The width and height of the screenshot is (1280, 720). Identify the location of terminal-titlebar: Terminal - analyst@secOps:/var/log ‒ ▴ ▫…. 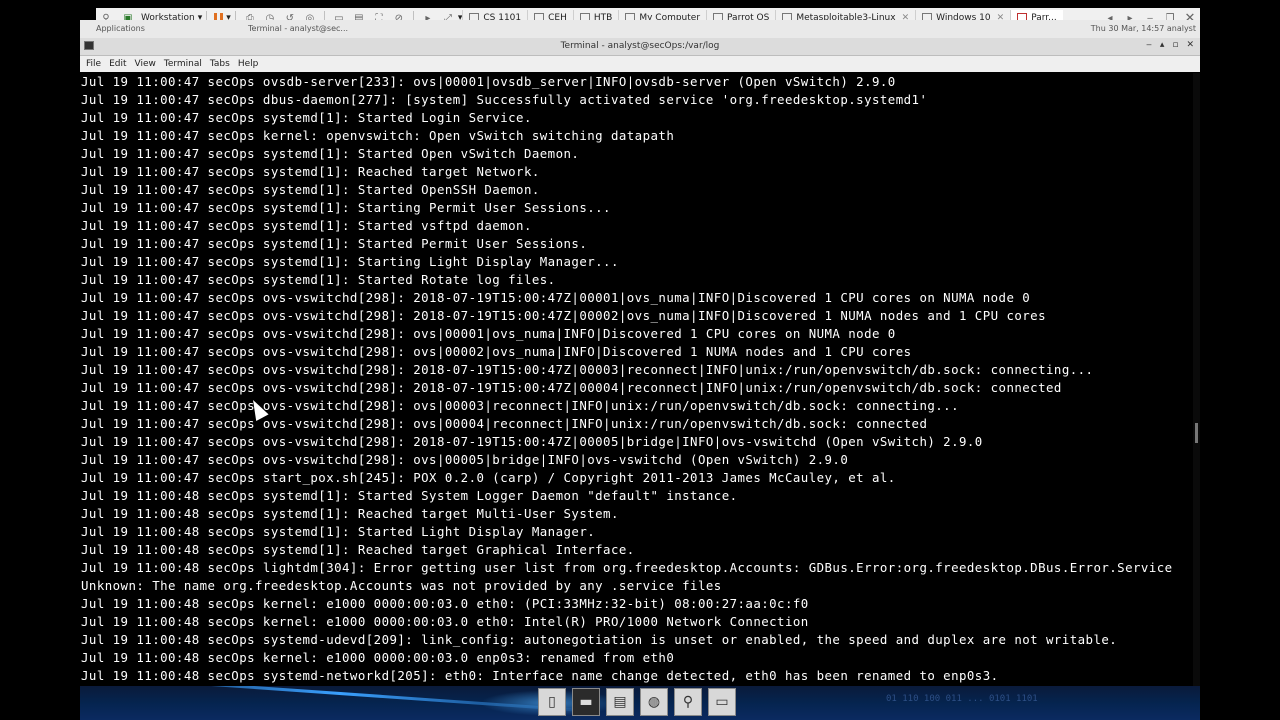
(640, 47).